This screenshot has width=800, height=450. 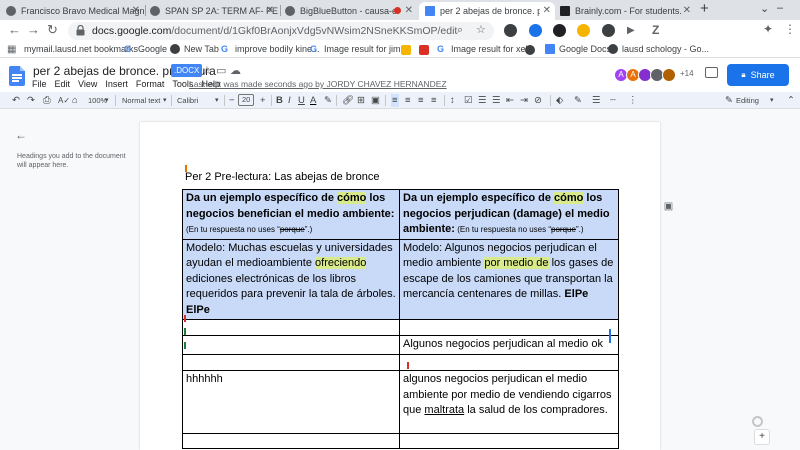 What do you see at coordinates (279, 100) in the screenshot?
I see `bold-icon: B` at bounding box center [279, 100].